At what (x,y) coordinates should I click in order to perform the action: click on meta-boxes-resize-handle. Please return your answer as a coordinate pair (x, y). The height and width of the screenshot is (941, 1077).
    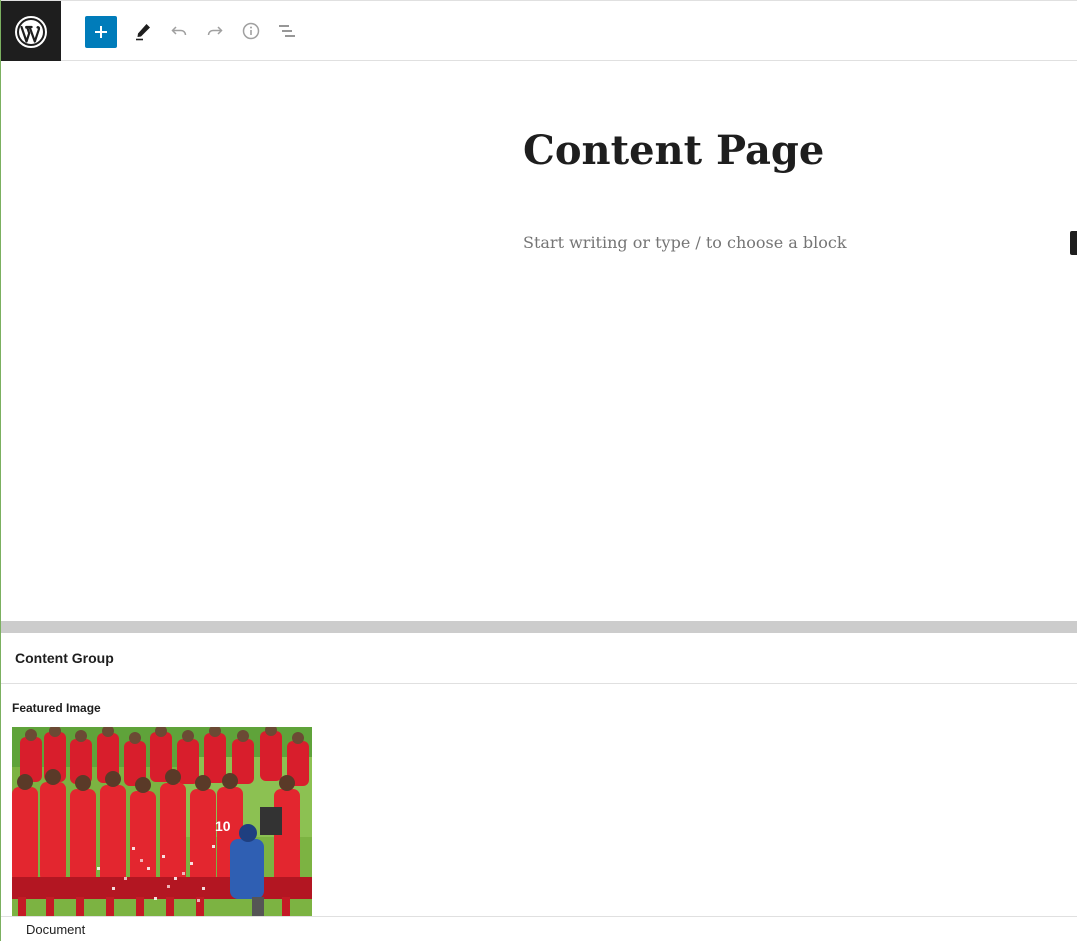
    Looking at the image, I should click on (539, 627).